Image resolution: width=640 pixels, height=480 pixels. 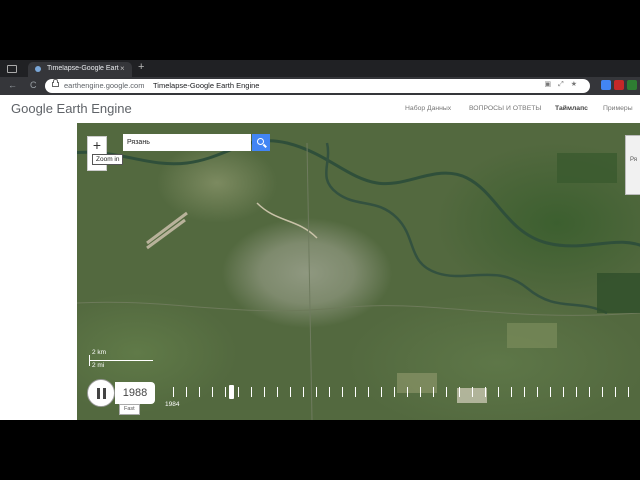 I want to click on globe-icon, so click(x=38, y=69).